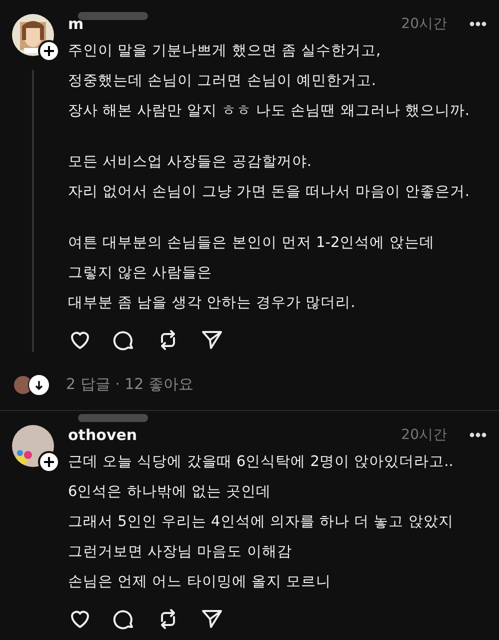 Image resolution: width=499 pixels, height=640 pixels. Describe the element at coordinates (269, 177) in the screenshot. I see `post-paragraph: 모든 서비스업 사장들은 공감할꺼야. 자리 없어서 손님이 그냥 가면 돈을 떠나서 마음이 안좋은거.` at that location.